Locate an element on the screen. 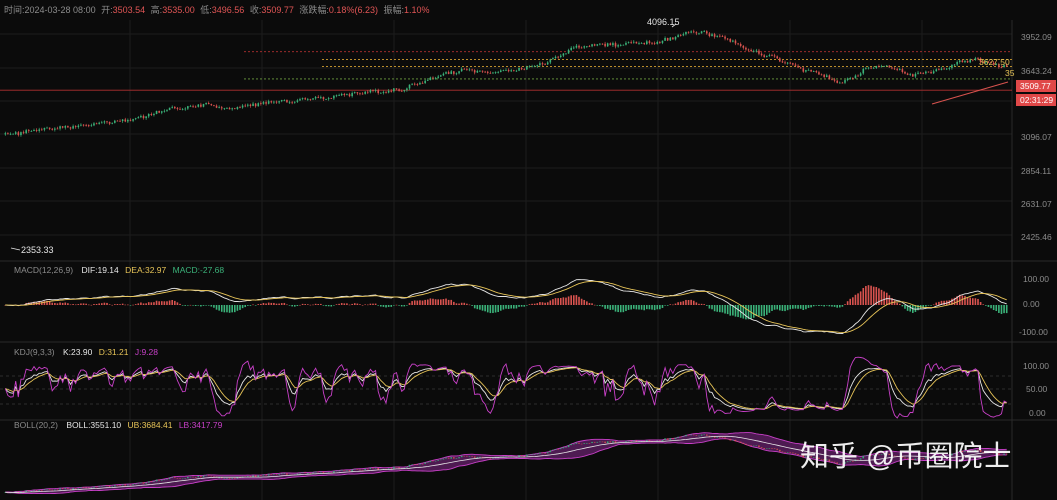 The width and height of the screenshot is (1057, 500). header-amplitude-label: 振幅: is located at coordinates (393, 9).